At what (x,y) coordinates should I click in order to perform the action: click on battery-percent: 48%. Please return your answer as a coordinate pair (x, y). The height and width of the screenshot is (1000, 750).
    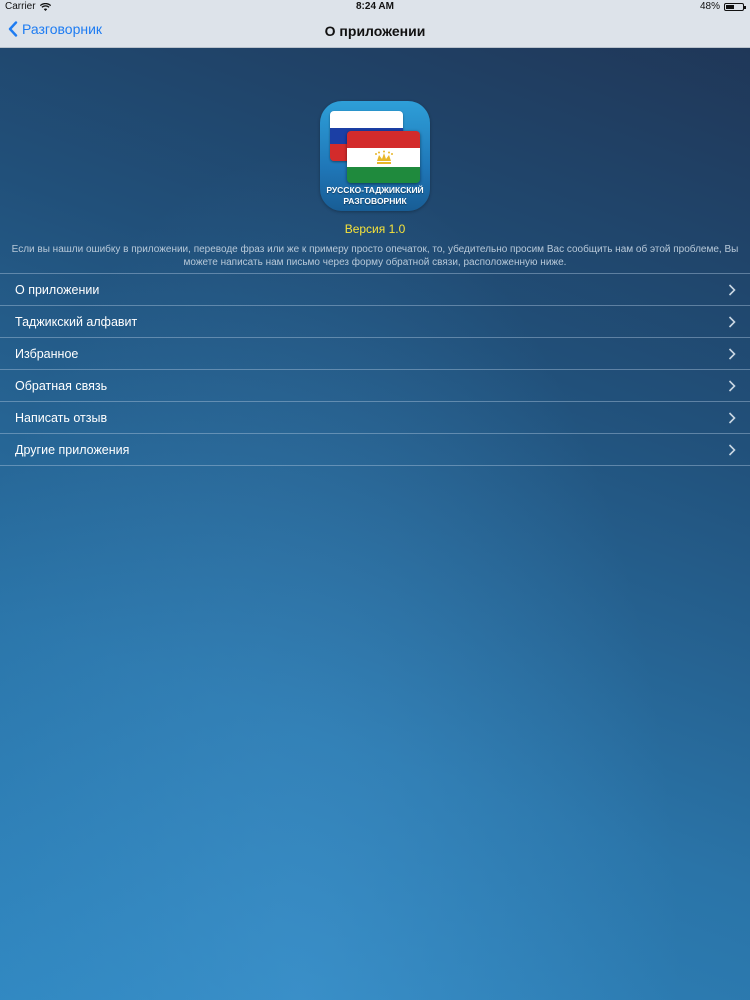
    Looking at the image, I should click on (709, 6).